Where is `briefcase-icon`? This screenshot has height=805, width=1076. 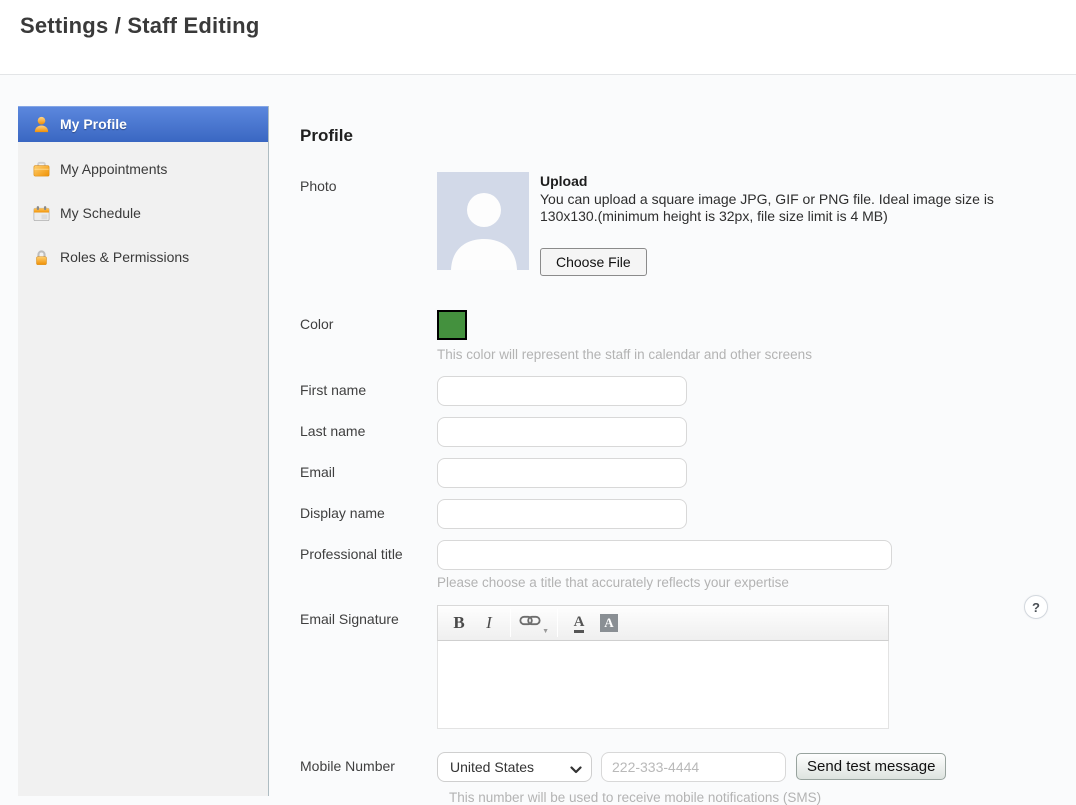
briefcase-icon is located at coordinates (41, 169).